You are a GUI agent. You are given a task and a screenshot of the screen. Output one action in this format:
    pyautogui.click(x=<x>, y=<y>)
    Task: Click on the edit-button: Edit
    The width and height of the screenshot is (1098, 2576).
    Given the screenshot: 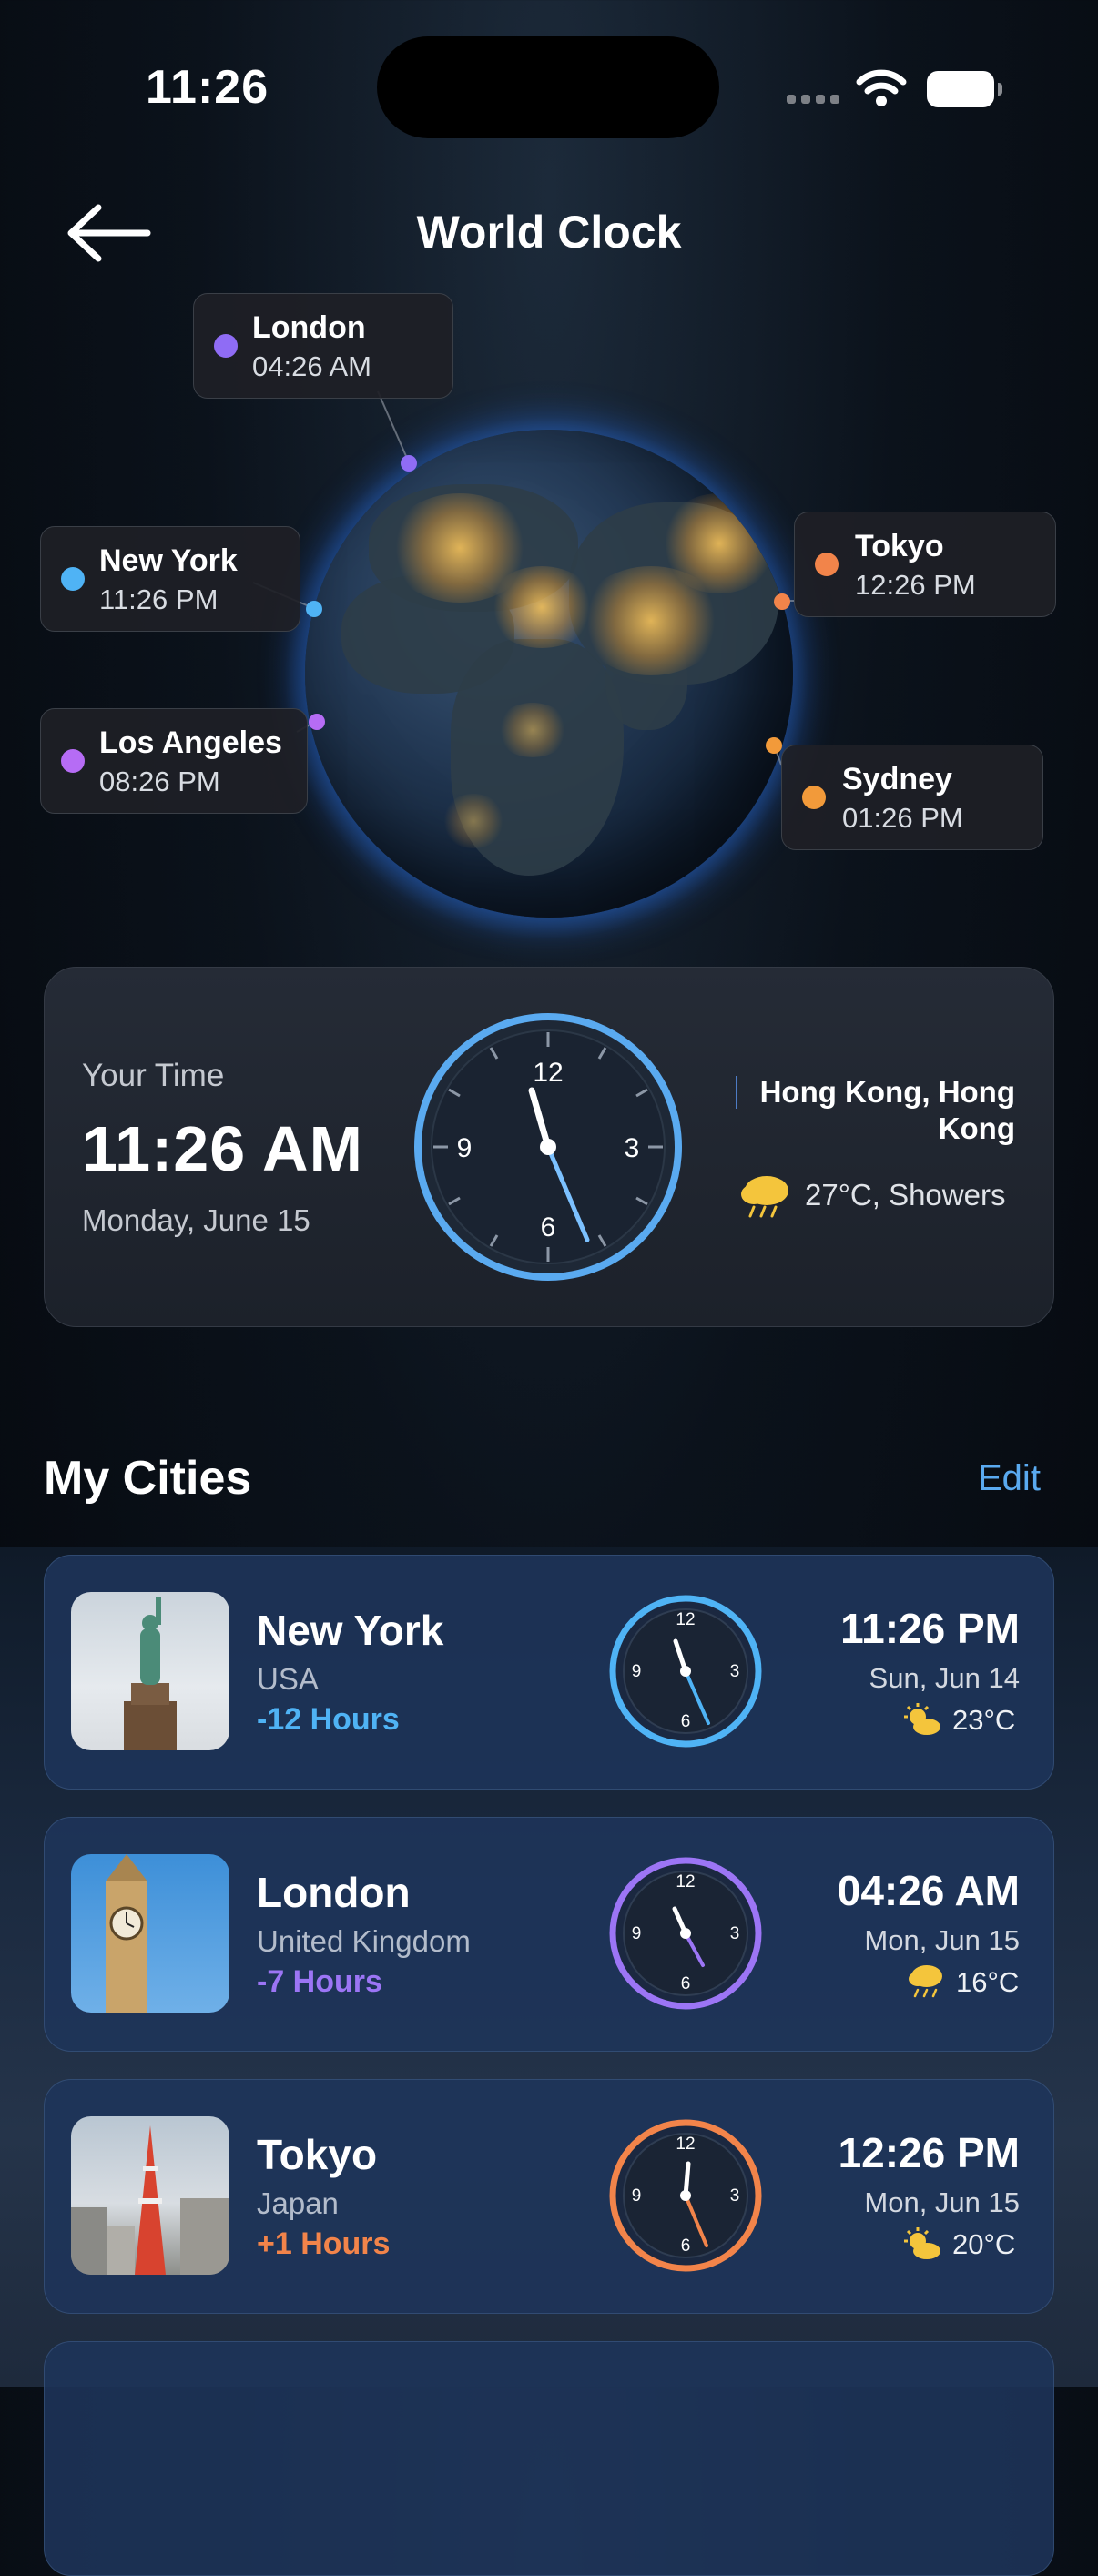 What is the action you would take?
    pyautogui.click(x=1010, y=1478)
    